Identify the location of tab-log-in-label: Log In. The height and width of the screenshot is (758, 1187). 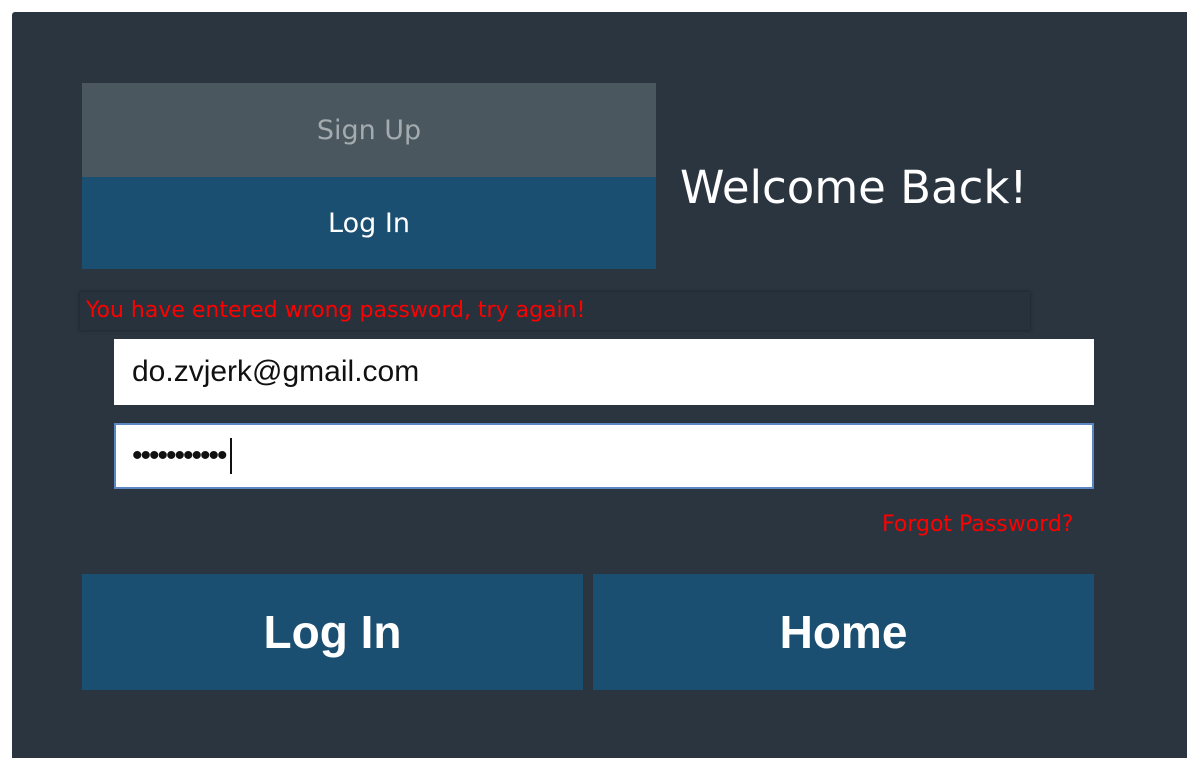
(369, 223).